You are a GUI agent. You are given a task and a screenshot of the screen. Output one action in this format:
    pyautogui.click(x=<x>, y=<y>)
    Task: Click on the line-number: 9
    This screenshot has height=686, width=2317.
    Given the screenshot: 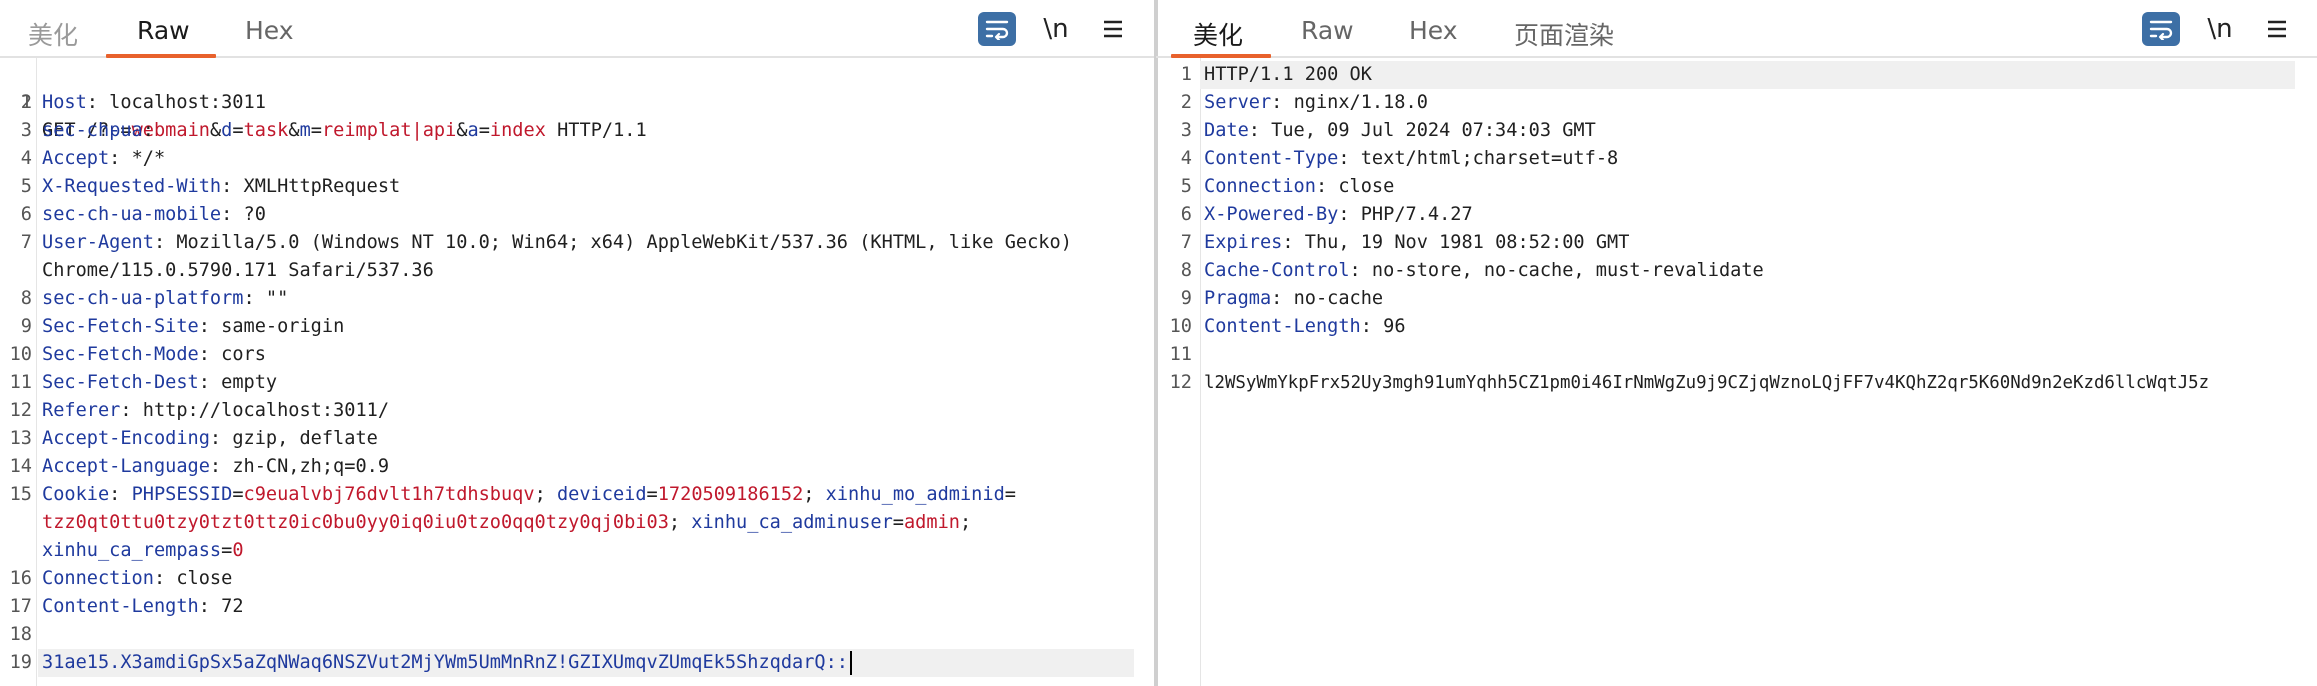 What is the action you would take?
    pyautogui.click(x=1186, y=298)
    